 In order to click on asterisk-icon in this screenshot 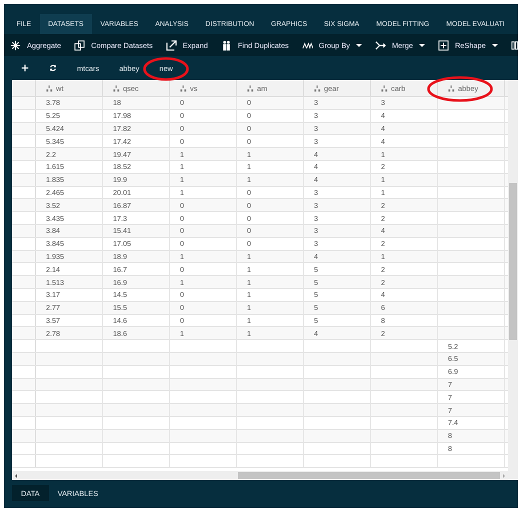, I will do `click(15, 45)`.